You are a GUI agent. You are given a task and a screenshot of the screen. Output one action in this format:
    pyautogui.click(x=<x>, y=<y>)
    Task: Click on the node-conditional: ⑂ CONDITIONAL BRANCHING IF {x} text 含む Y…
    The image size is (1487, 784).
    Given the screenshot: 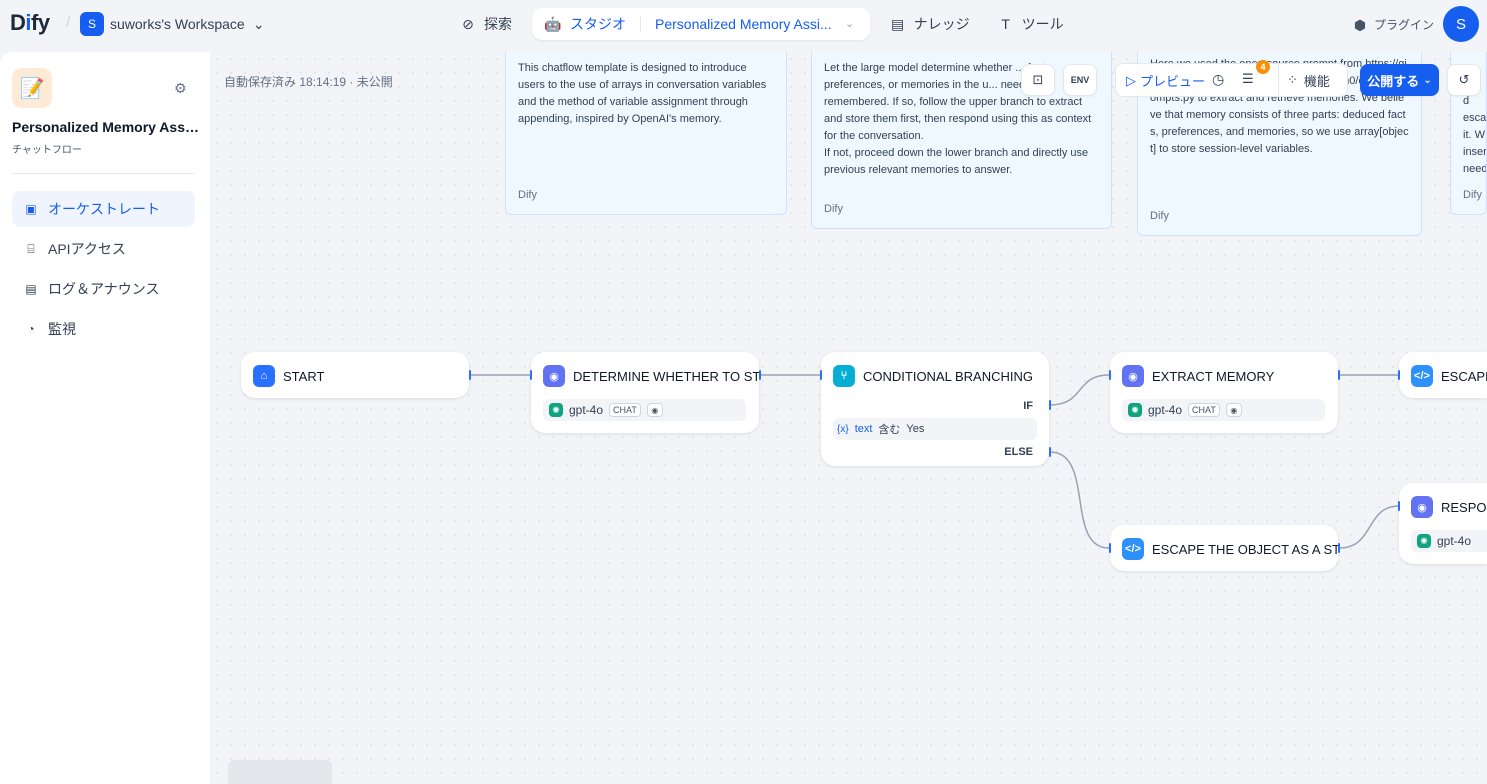 What is the action you would take?
    pyautogui.click(x=935, y=409)
    